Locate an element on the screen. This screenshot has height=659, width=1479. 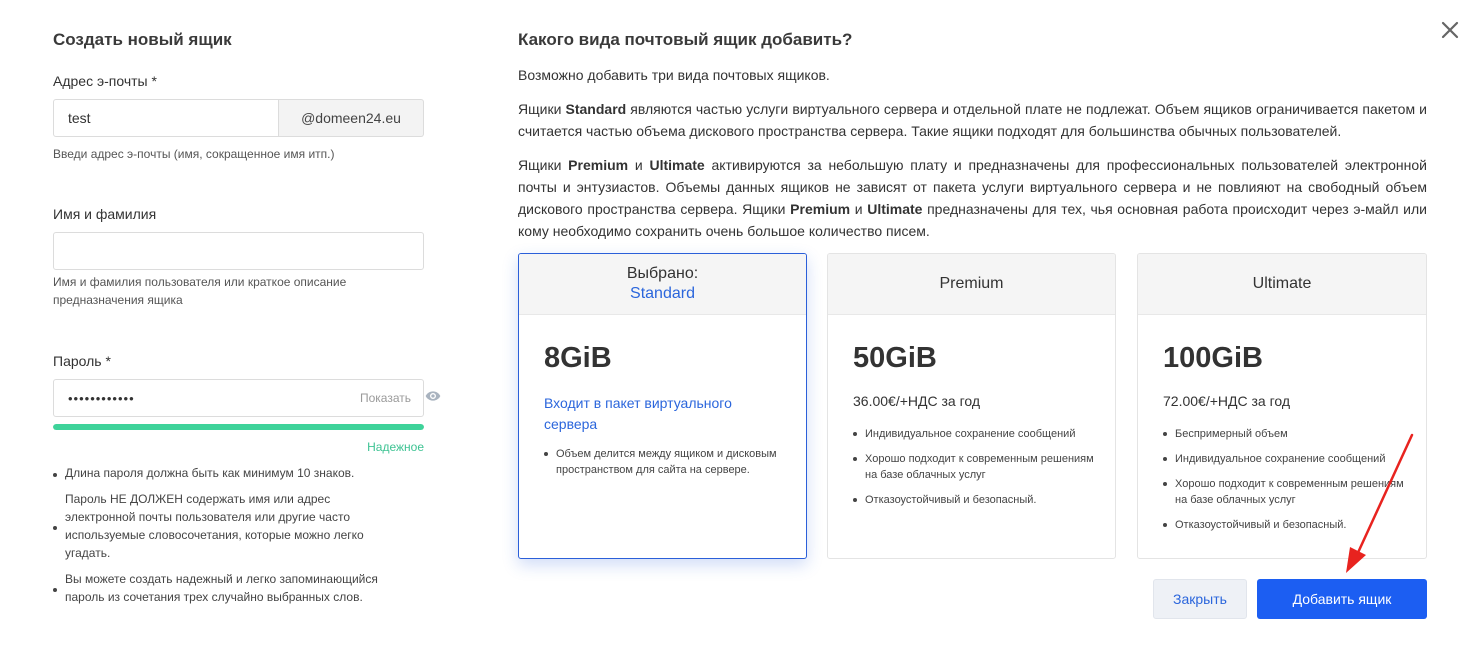
plan-feature: Отказоустойчивый и безопасный. is located at coordinates (978, 500).